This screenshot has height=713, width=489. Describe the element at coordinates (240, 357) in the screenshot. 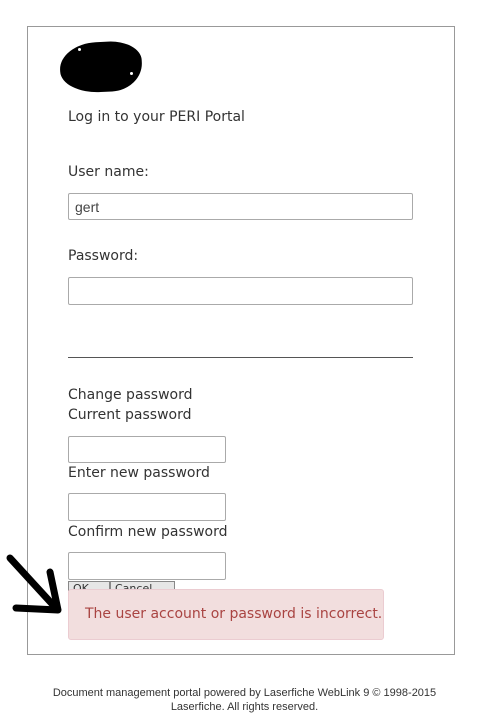

I see `section-divider` at that location.